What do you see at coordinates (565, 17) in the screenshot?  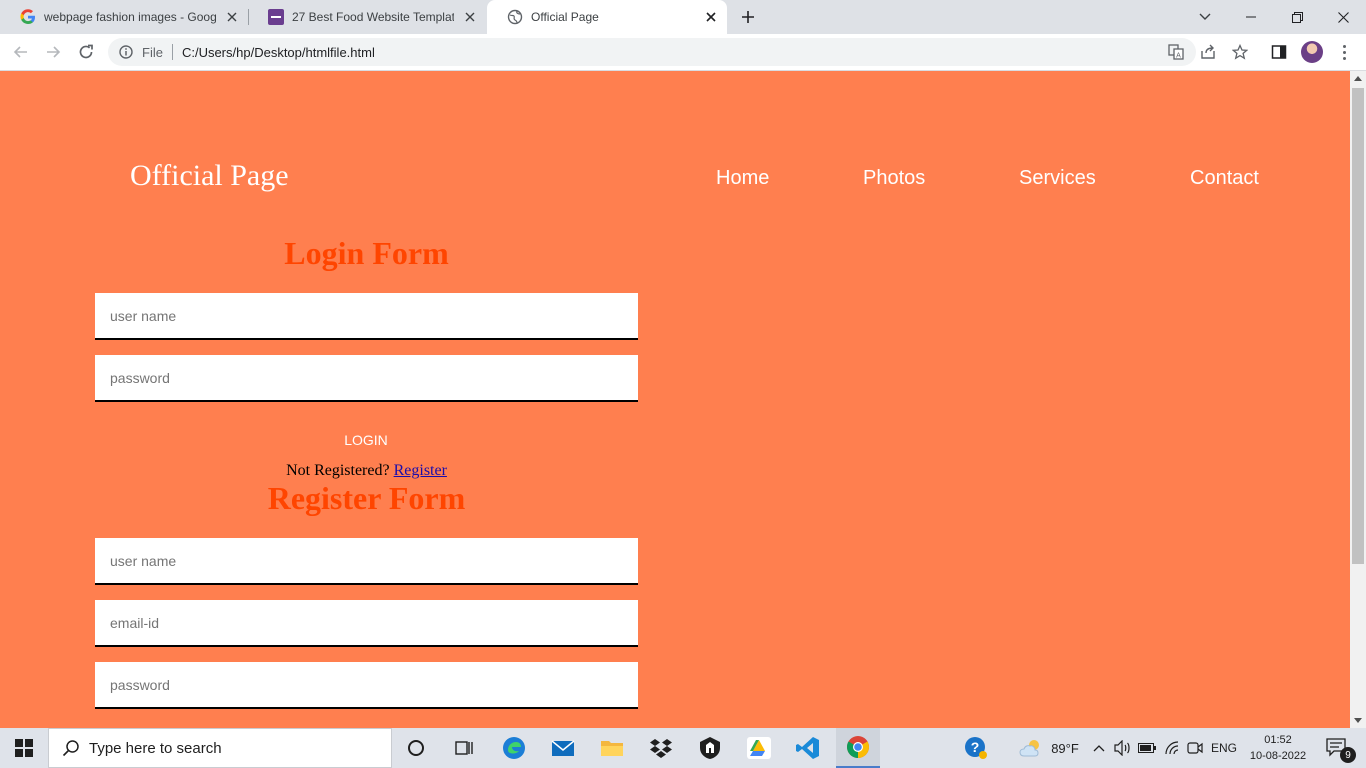 I see `tab-title: Official Page` at bounding box center [565, 17].